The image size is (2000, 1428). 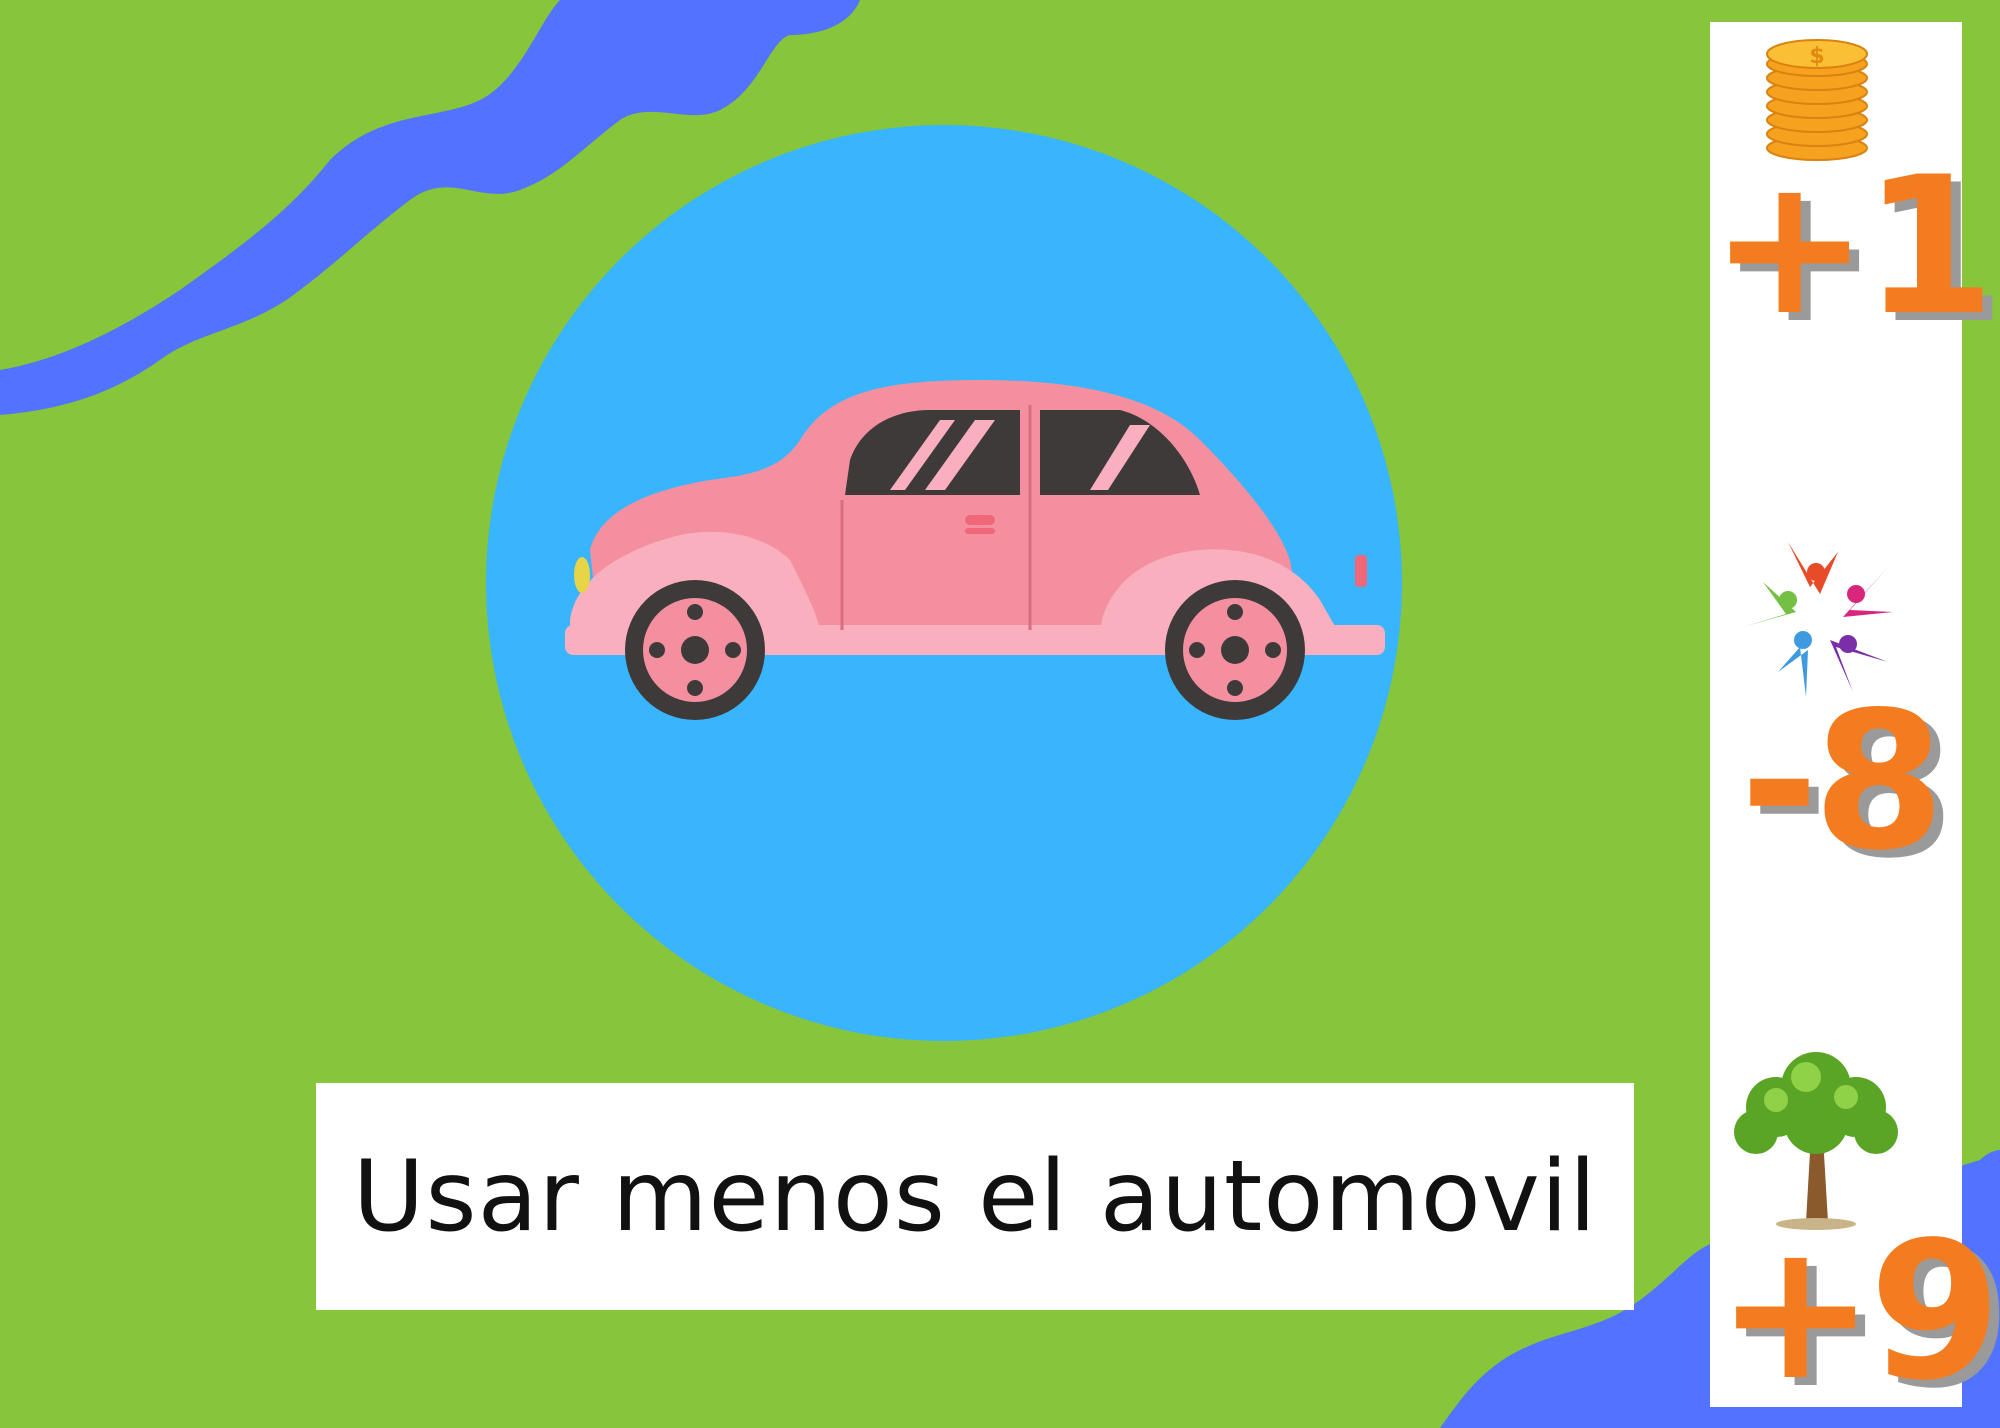 I want to click on front-wheel, so click(x=695, y=650).